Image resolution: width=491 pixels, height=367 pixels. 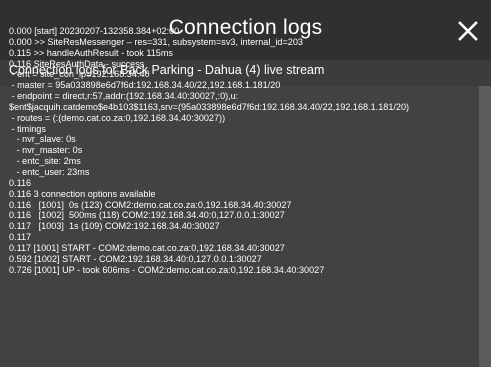 I want to click on log-line: 0.116 SiteResAuthData - success, so click(x=77, y=63).